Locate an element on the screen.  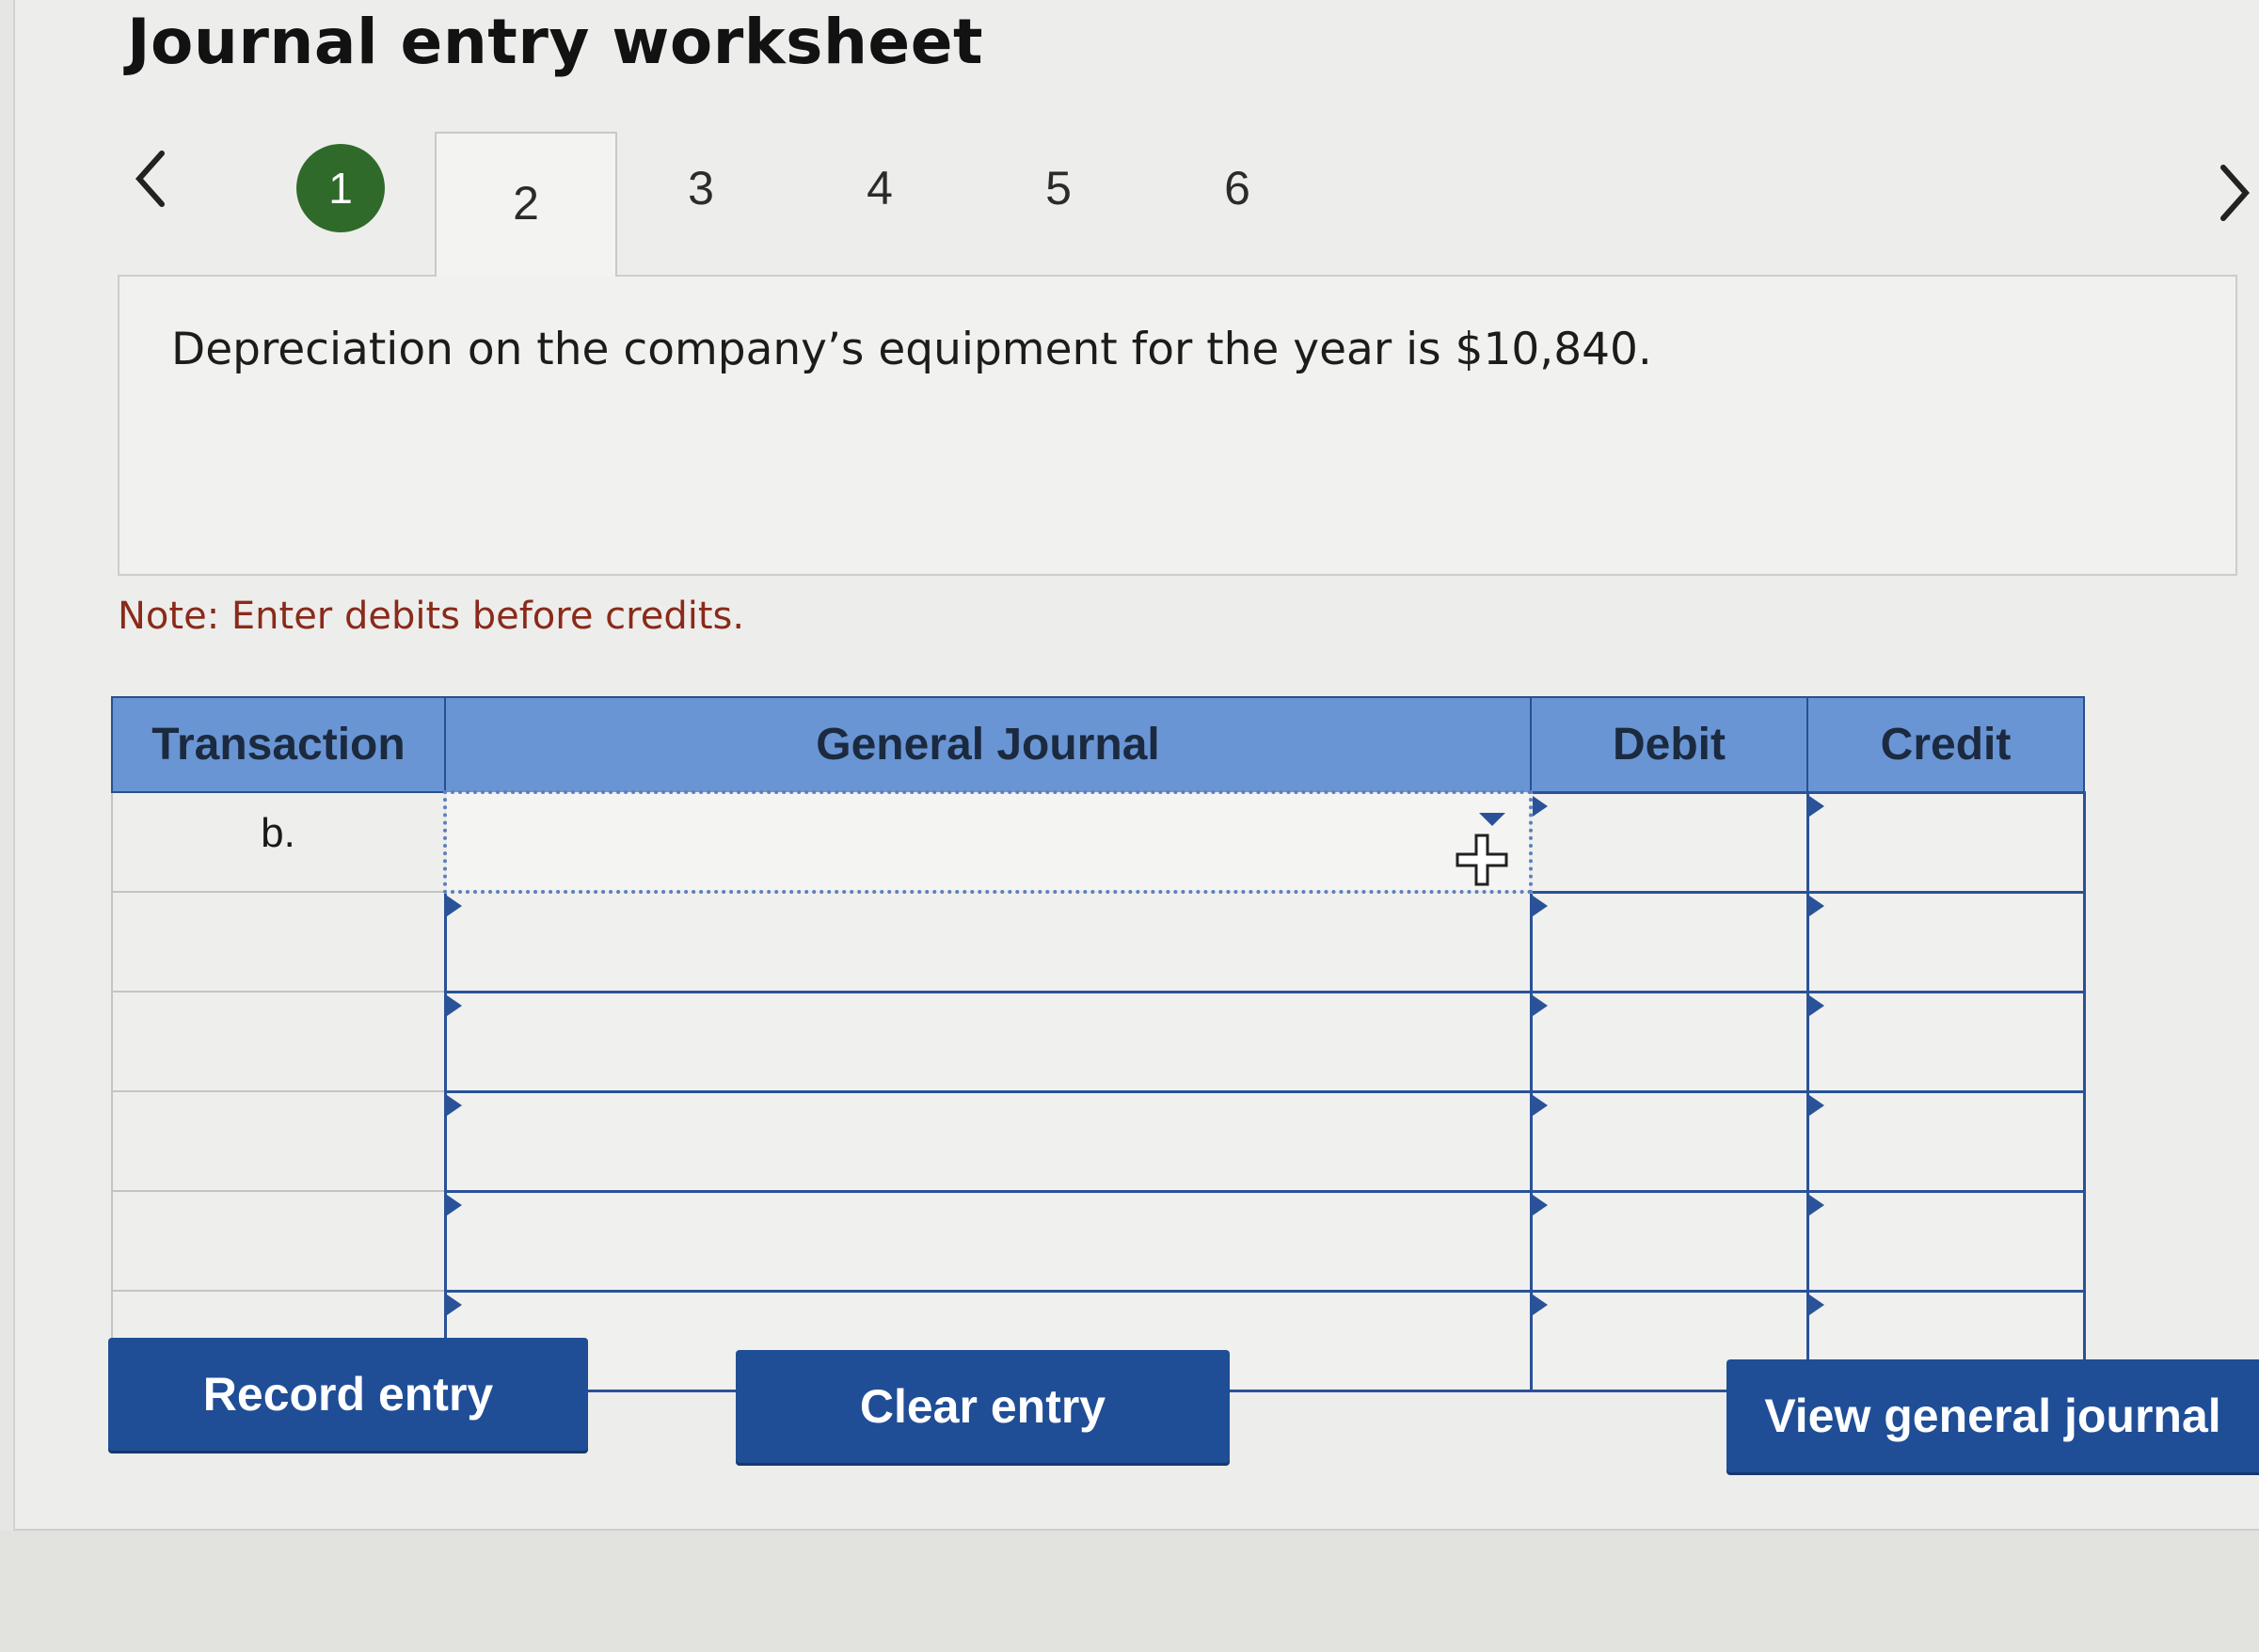
step-6: 6 is located at coordinates (1237, 188).